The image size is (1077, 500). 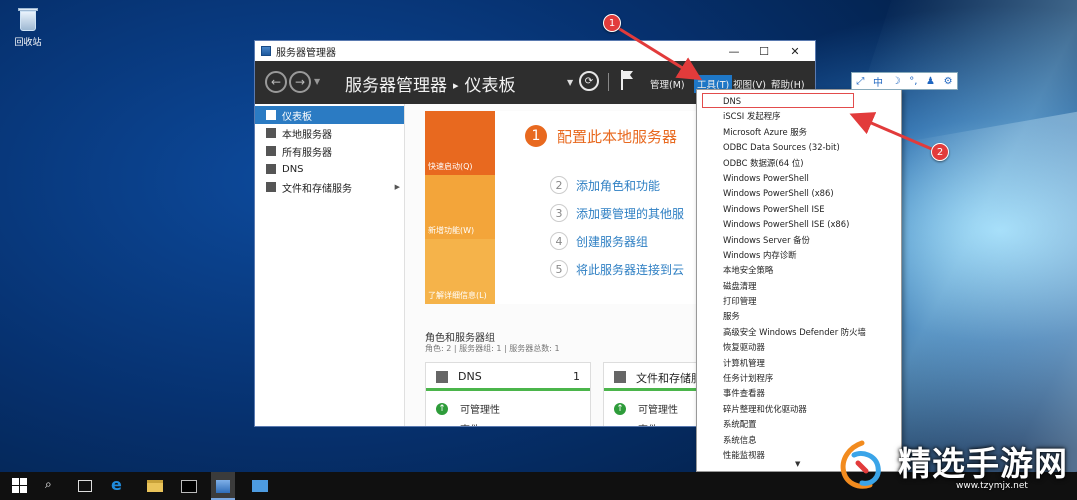 What do you see at coordinates (799, 116) in the screenshot?
I see `menu-item-iscsi-initiator: iSCSI 发起程序` at bounding box center [799, 116].